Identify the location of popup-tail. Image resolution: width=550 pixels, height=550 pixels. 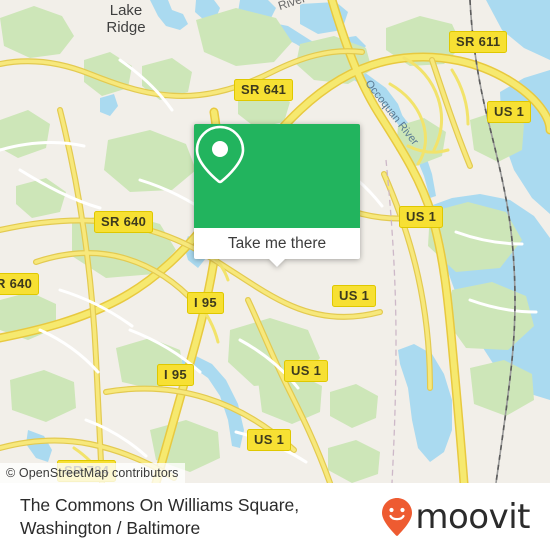
(277, 262).